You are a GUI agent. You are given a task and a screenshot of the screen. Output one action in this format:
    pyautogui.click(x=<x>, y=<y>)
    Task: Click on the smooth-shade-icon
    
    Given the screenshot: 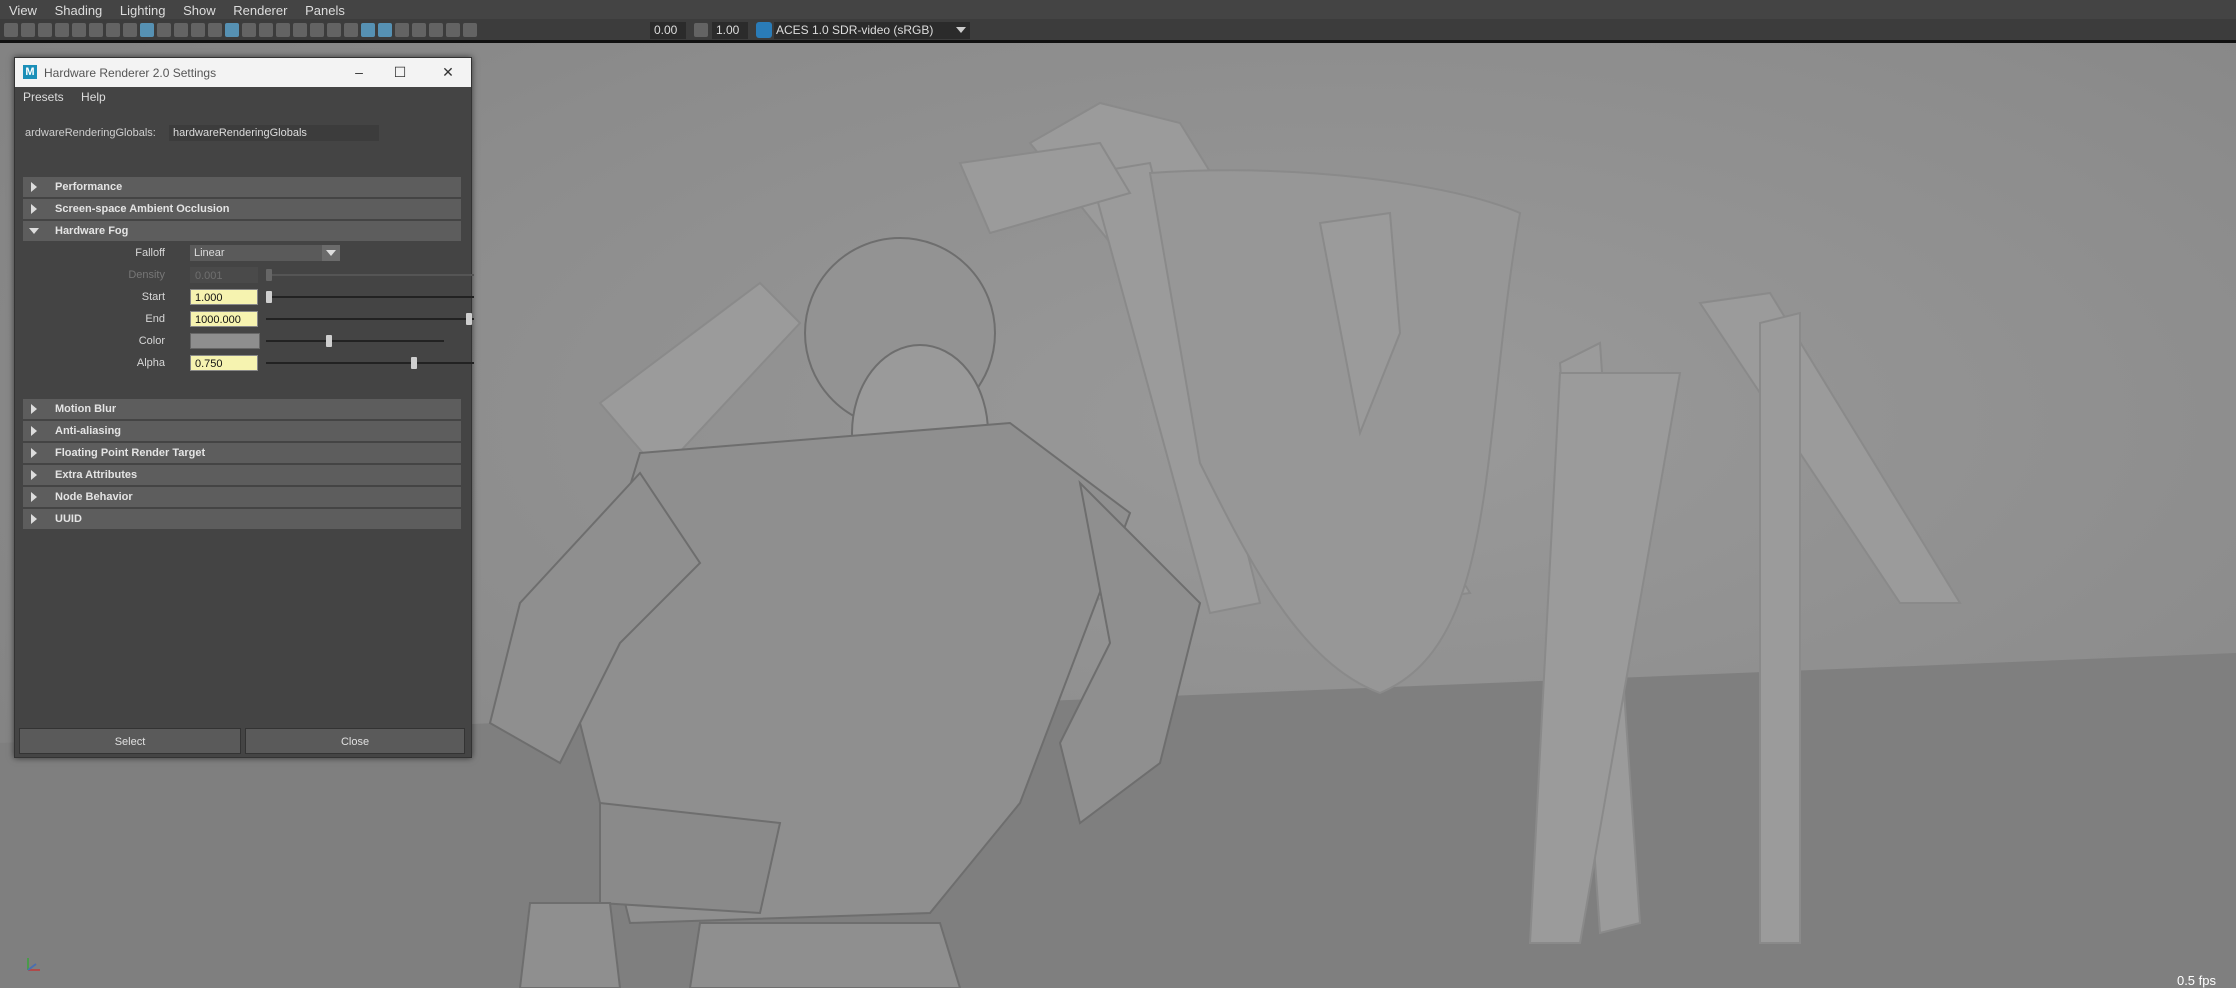 What is the action you would take?
    pyautogui.click(x=232, y=30)
    